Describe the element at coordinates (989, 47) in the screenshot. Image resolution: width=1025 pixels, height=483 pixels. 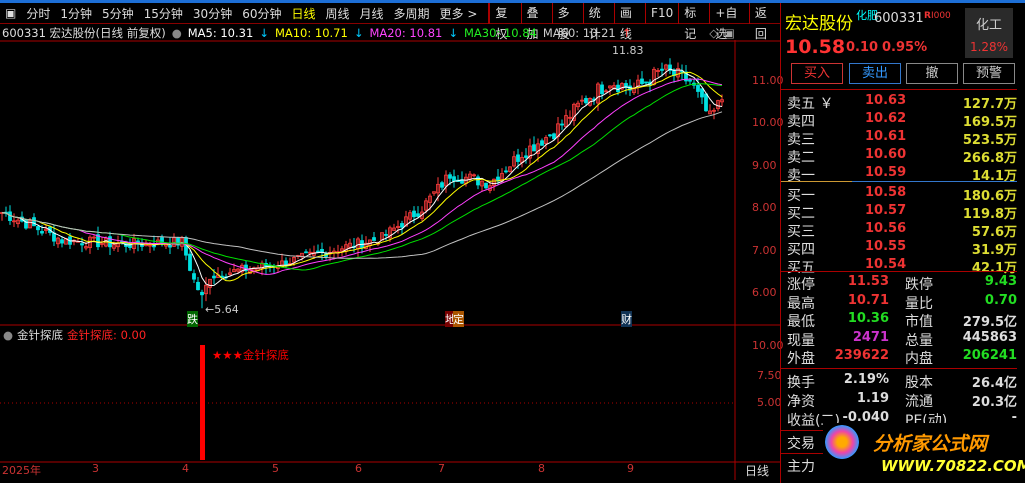
I see `industry-pct: 1.28%` at that location.